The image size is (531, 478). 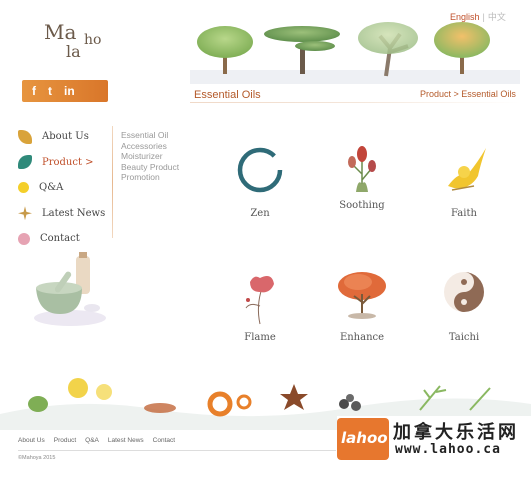 What do you see at coordinates (150, 167) in the screenshot?
I see `subnav-item-beauty-product: Beauty Product` at bounding box center [150, 167].